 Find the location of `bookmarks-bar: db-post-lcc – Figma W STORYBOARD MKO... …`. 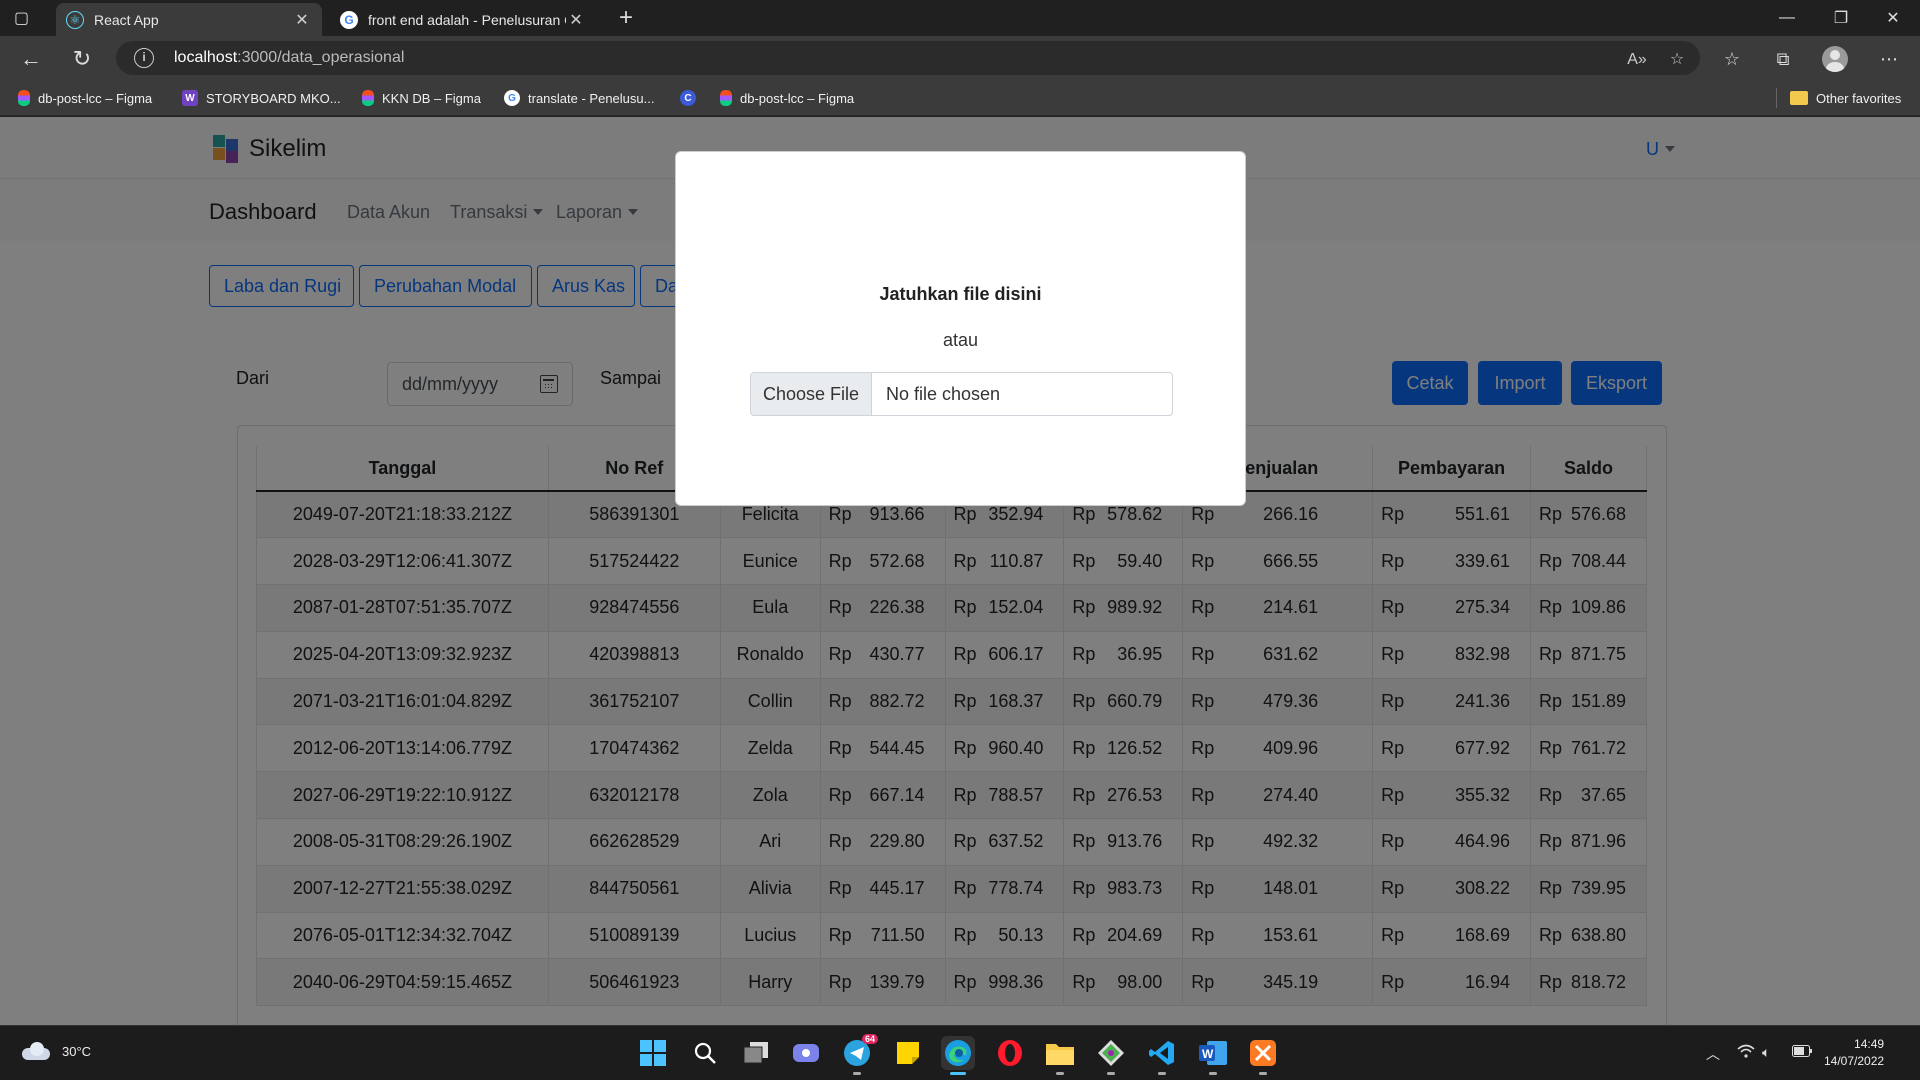

bookmarks-bar: db-post-lcc – Figma W STORYBOARD MKO... … is located at coordinates (960, 98).